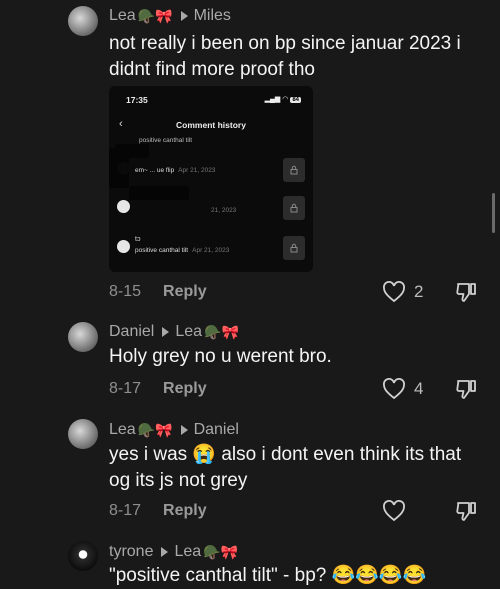 The width and height of the screenshot is (500, 589). Describe the element at coordinates (158, 292) in the screenshot. I see `comment-meta: 8-15 Reply` at that location.